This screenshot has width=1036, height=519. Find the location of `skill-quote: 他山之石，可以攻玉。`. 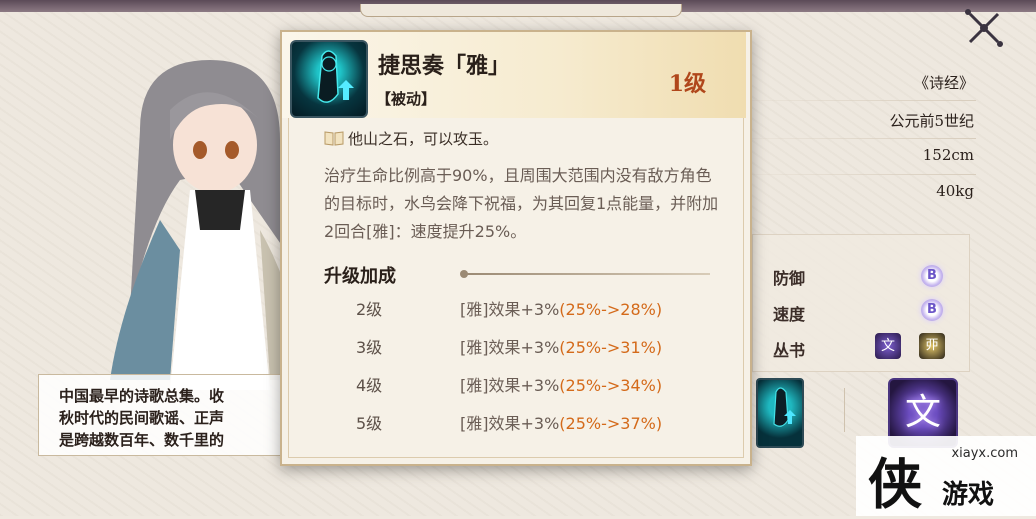

skill-quote: 他山之石，可以攻玉。 is located at coordinates (423, 139).